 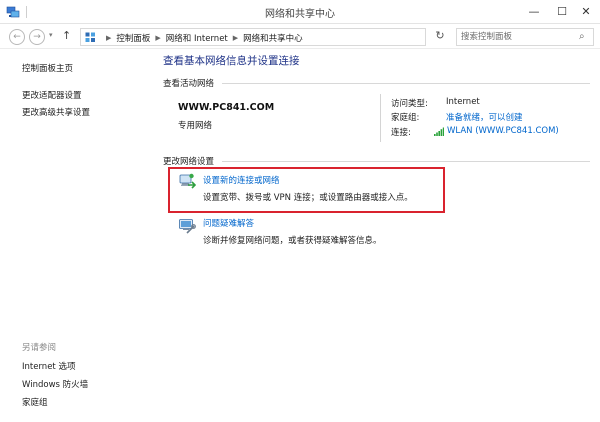 I want to click on title-bar: 网络和共享中心 — ☐ ✕, so click(x=300, y=12).